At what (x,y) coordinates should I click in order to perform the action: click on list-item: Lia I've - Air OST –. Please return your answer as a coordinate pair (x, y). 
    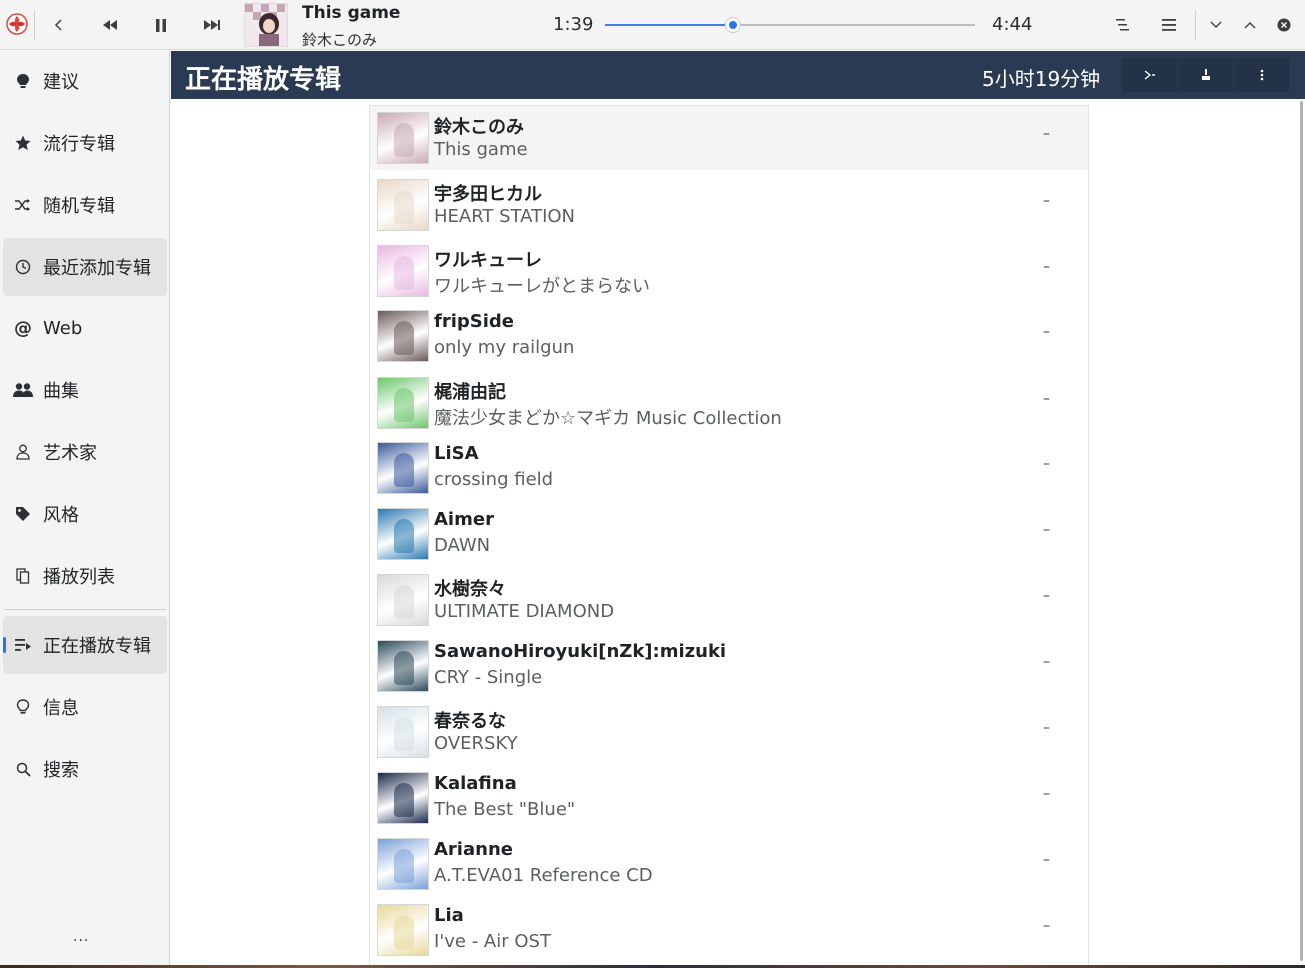
    Looking at the image, I should click on (729, 930).